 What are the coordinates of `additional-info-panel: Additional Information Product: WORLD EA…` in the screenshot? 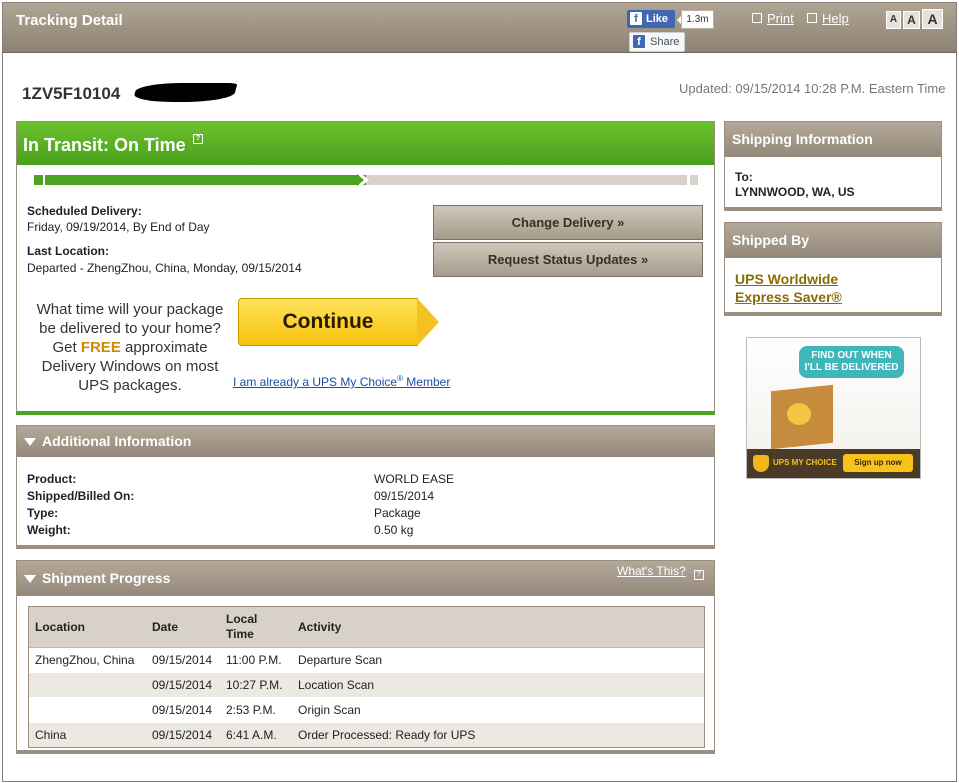 It's located at (365, 486).